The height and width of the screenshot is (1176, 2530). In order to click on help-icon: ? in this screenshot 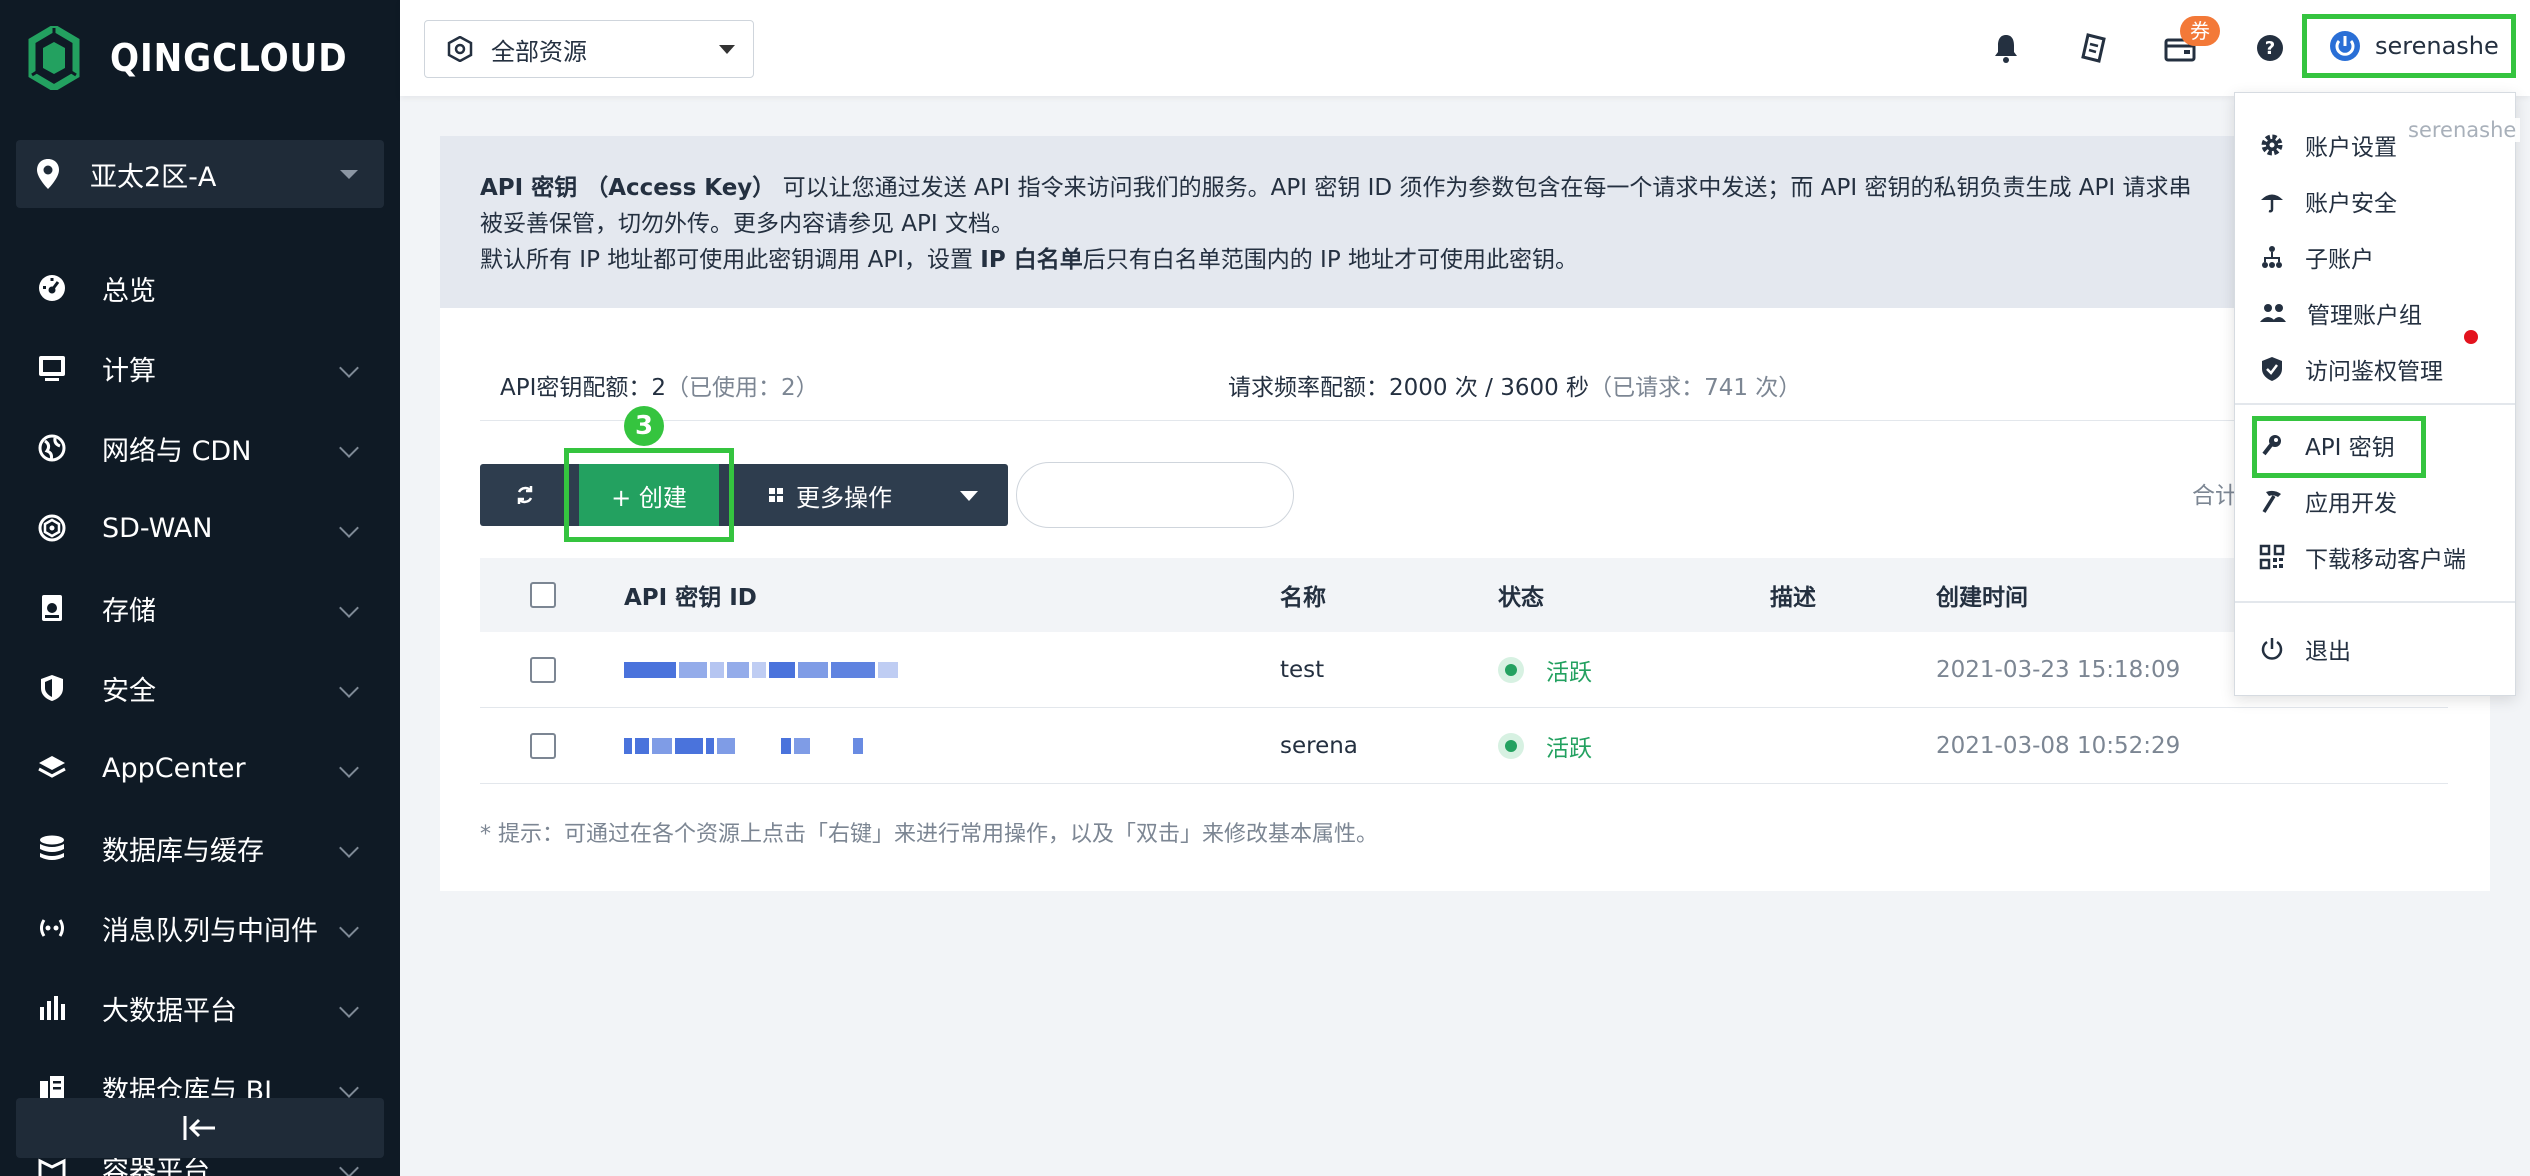, I will do `click(2270, 48)`.